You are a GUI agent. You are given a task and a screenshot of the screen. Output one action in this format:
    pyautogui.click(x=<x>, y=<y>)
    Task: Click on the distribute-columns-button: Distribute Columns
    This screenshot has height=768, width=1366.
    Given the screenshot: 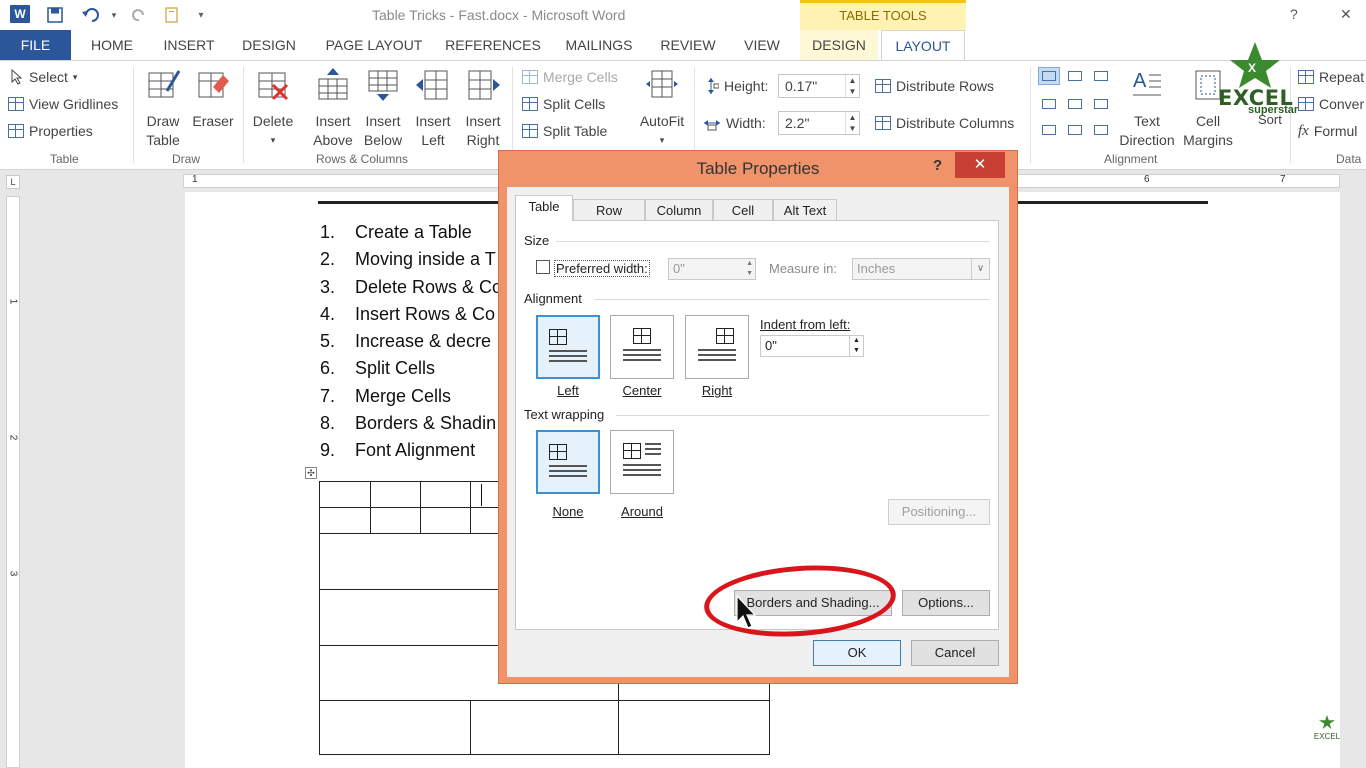 What is the action you would take?
    pyautogui.click(x=944, y=123)
    